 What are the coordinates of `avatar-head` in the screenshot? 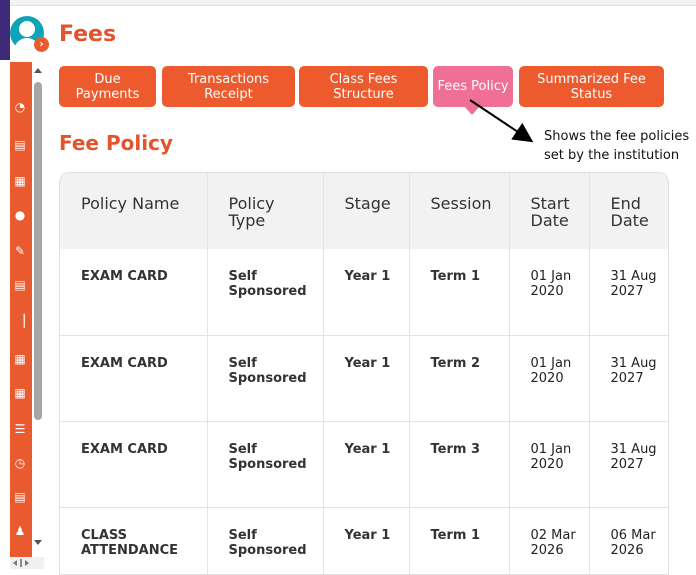 It's located at (27, 29).